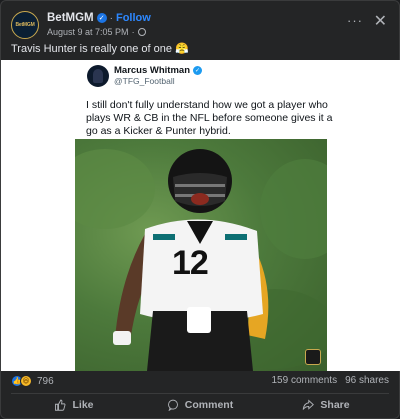 The width and height of the screenshot is (400, 419). What do you see at coordinates (88, 32) in the screenshot?
I see `post-timestamp: August 9 at 7:05 PM` at bounding box center [88, 32].